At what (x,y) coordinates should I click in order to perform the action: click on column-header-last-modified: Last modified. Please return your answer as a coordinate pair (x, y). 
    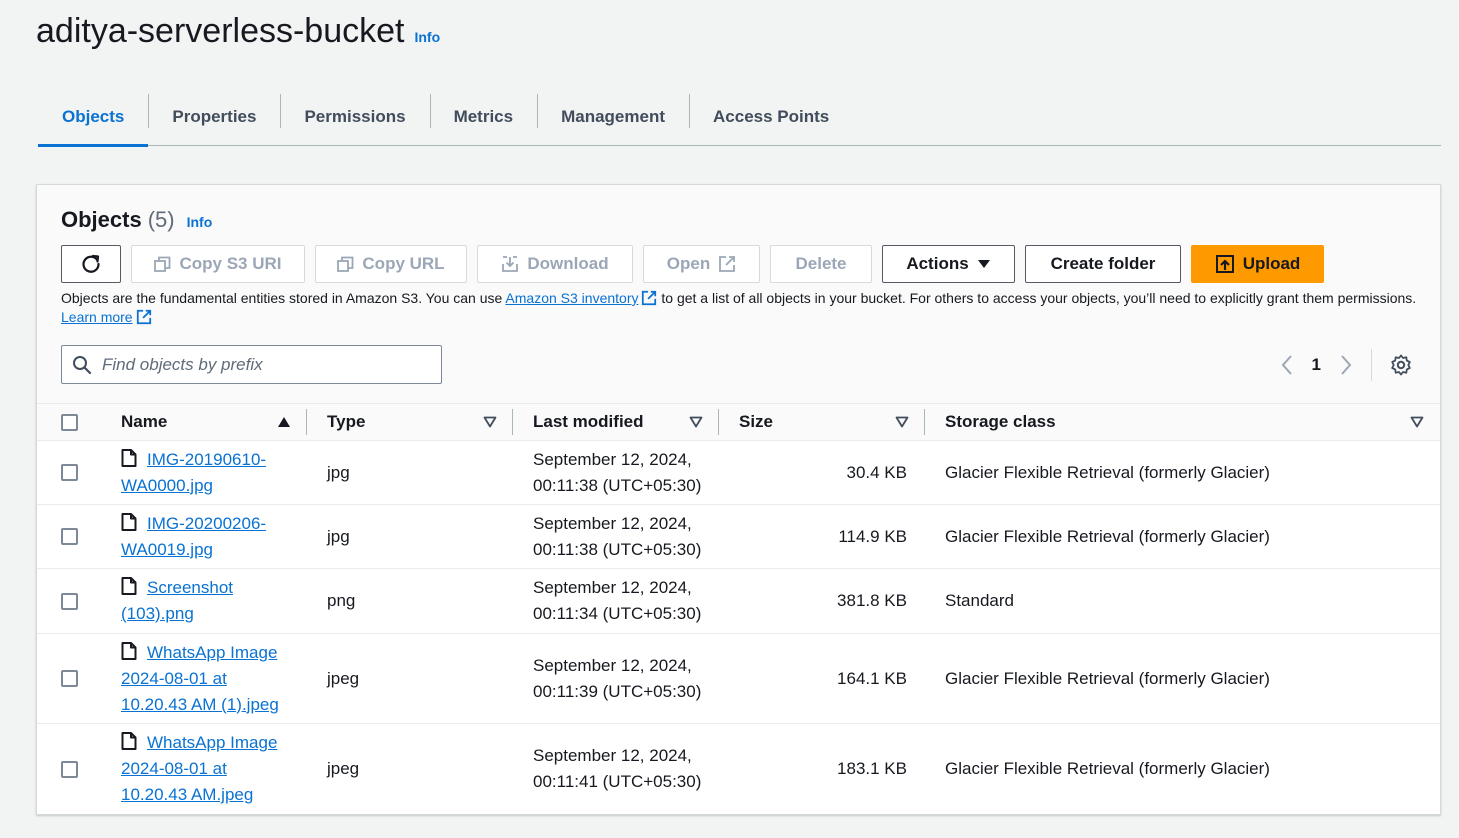
    Looking at the image, I should click on (616, 422).